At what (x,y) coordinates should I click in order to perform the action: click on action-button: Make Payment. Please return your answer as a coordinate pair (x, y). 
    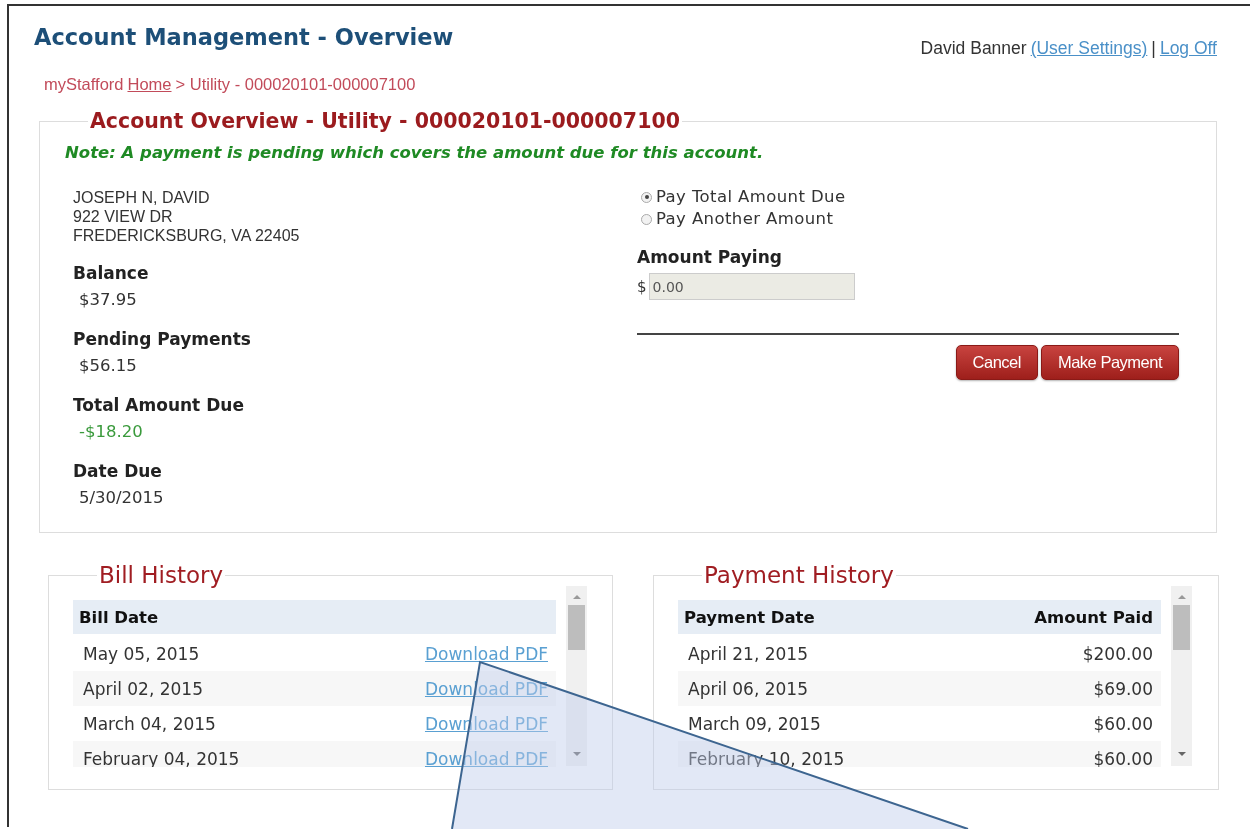
    Looking at the image, I should click on (1109, 362).